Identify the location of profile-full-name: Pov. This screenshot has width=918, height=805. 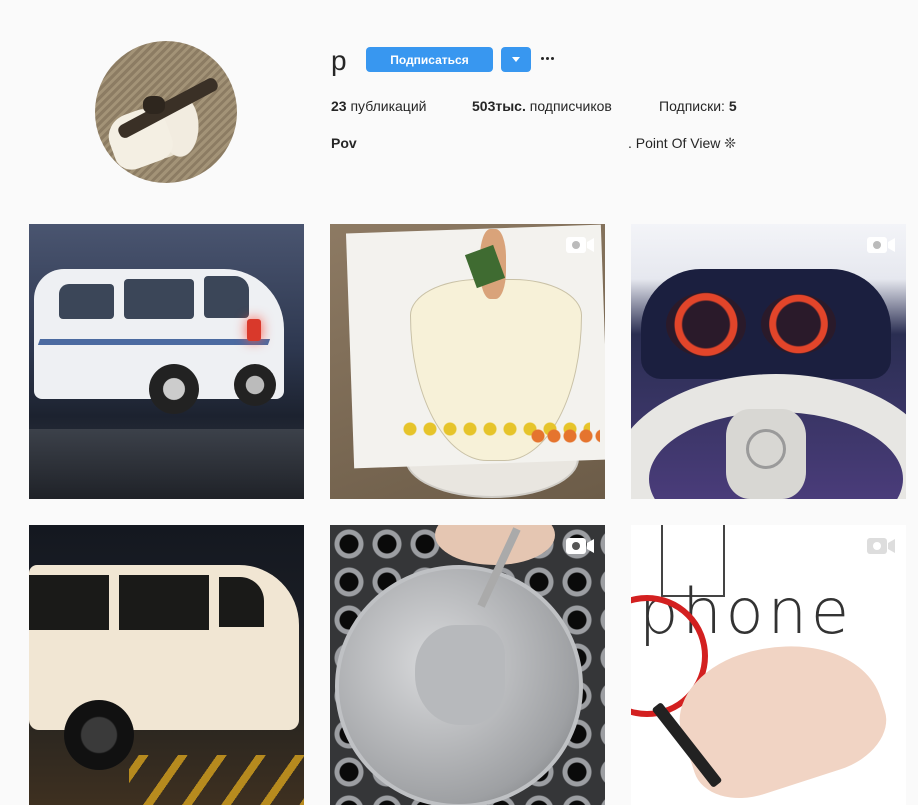
(344, 143).